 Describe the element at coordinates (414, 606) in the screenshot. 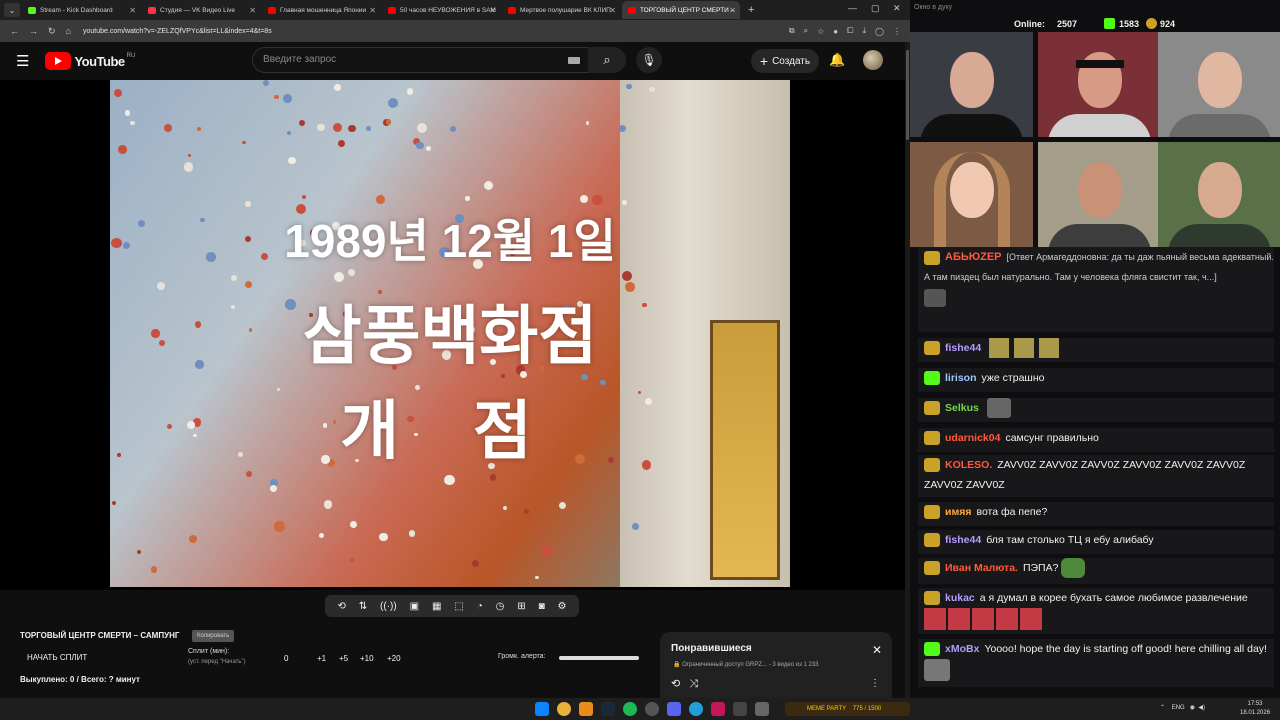

I see `video-settings-icon: ▣` at that location.